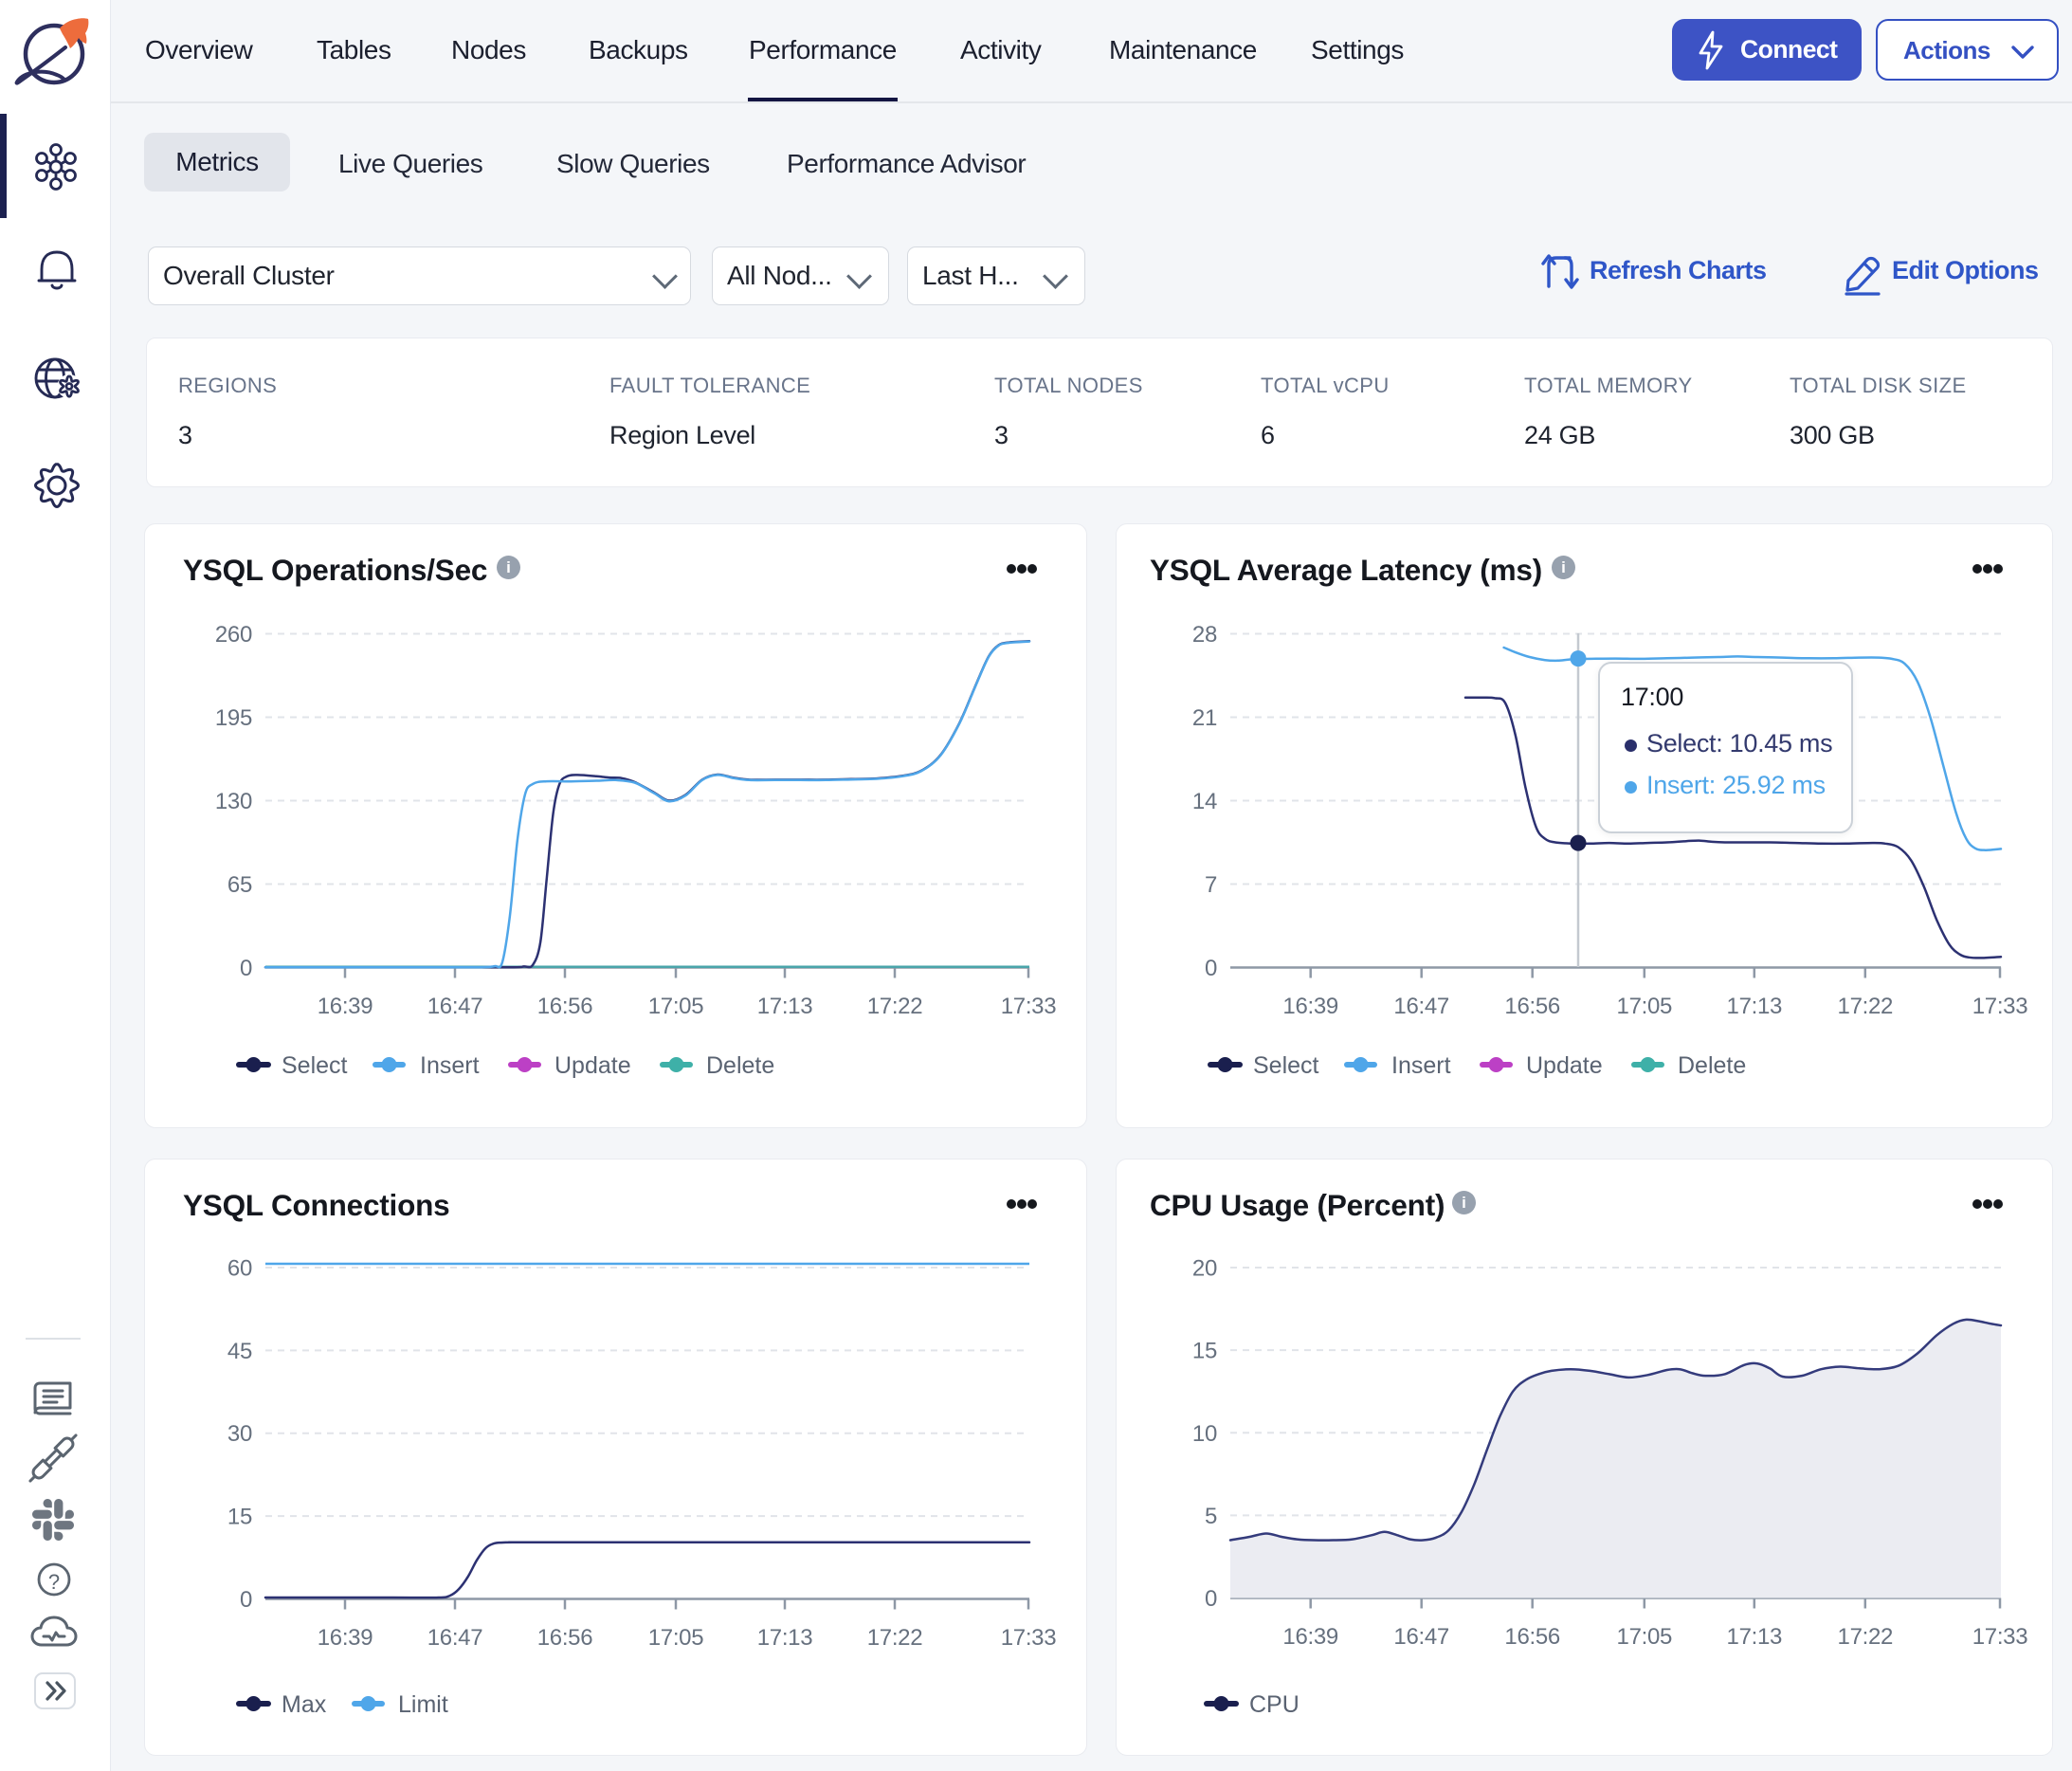  What do you see at coordinates (1205, 718) in the screenshot?
I see `svg-text: 21` at bounding box center [1205, 718].